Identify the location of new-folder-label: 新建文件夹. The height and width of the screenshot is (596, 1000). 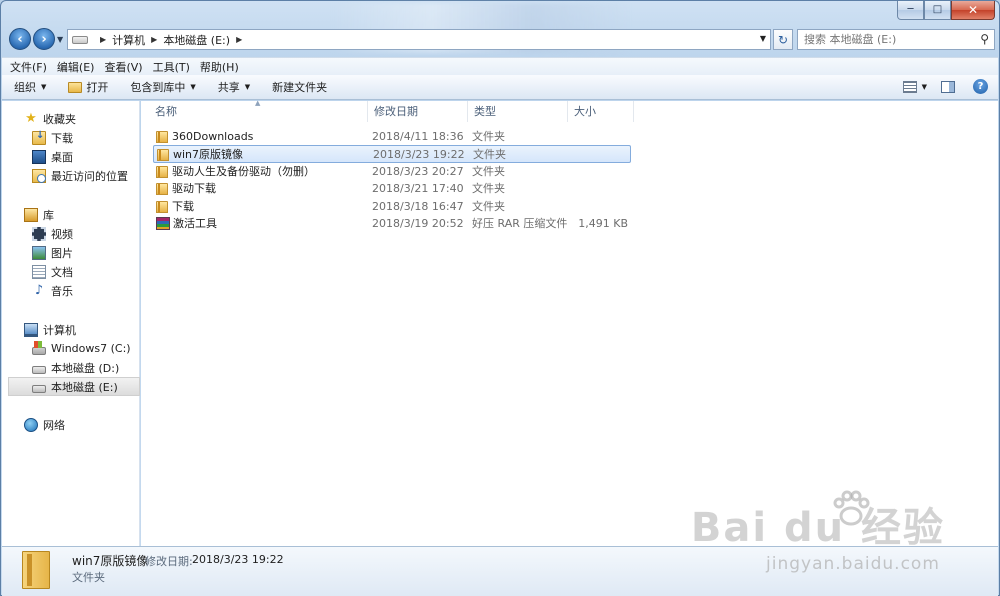
(300, 87).